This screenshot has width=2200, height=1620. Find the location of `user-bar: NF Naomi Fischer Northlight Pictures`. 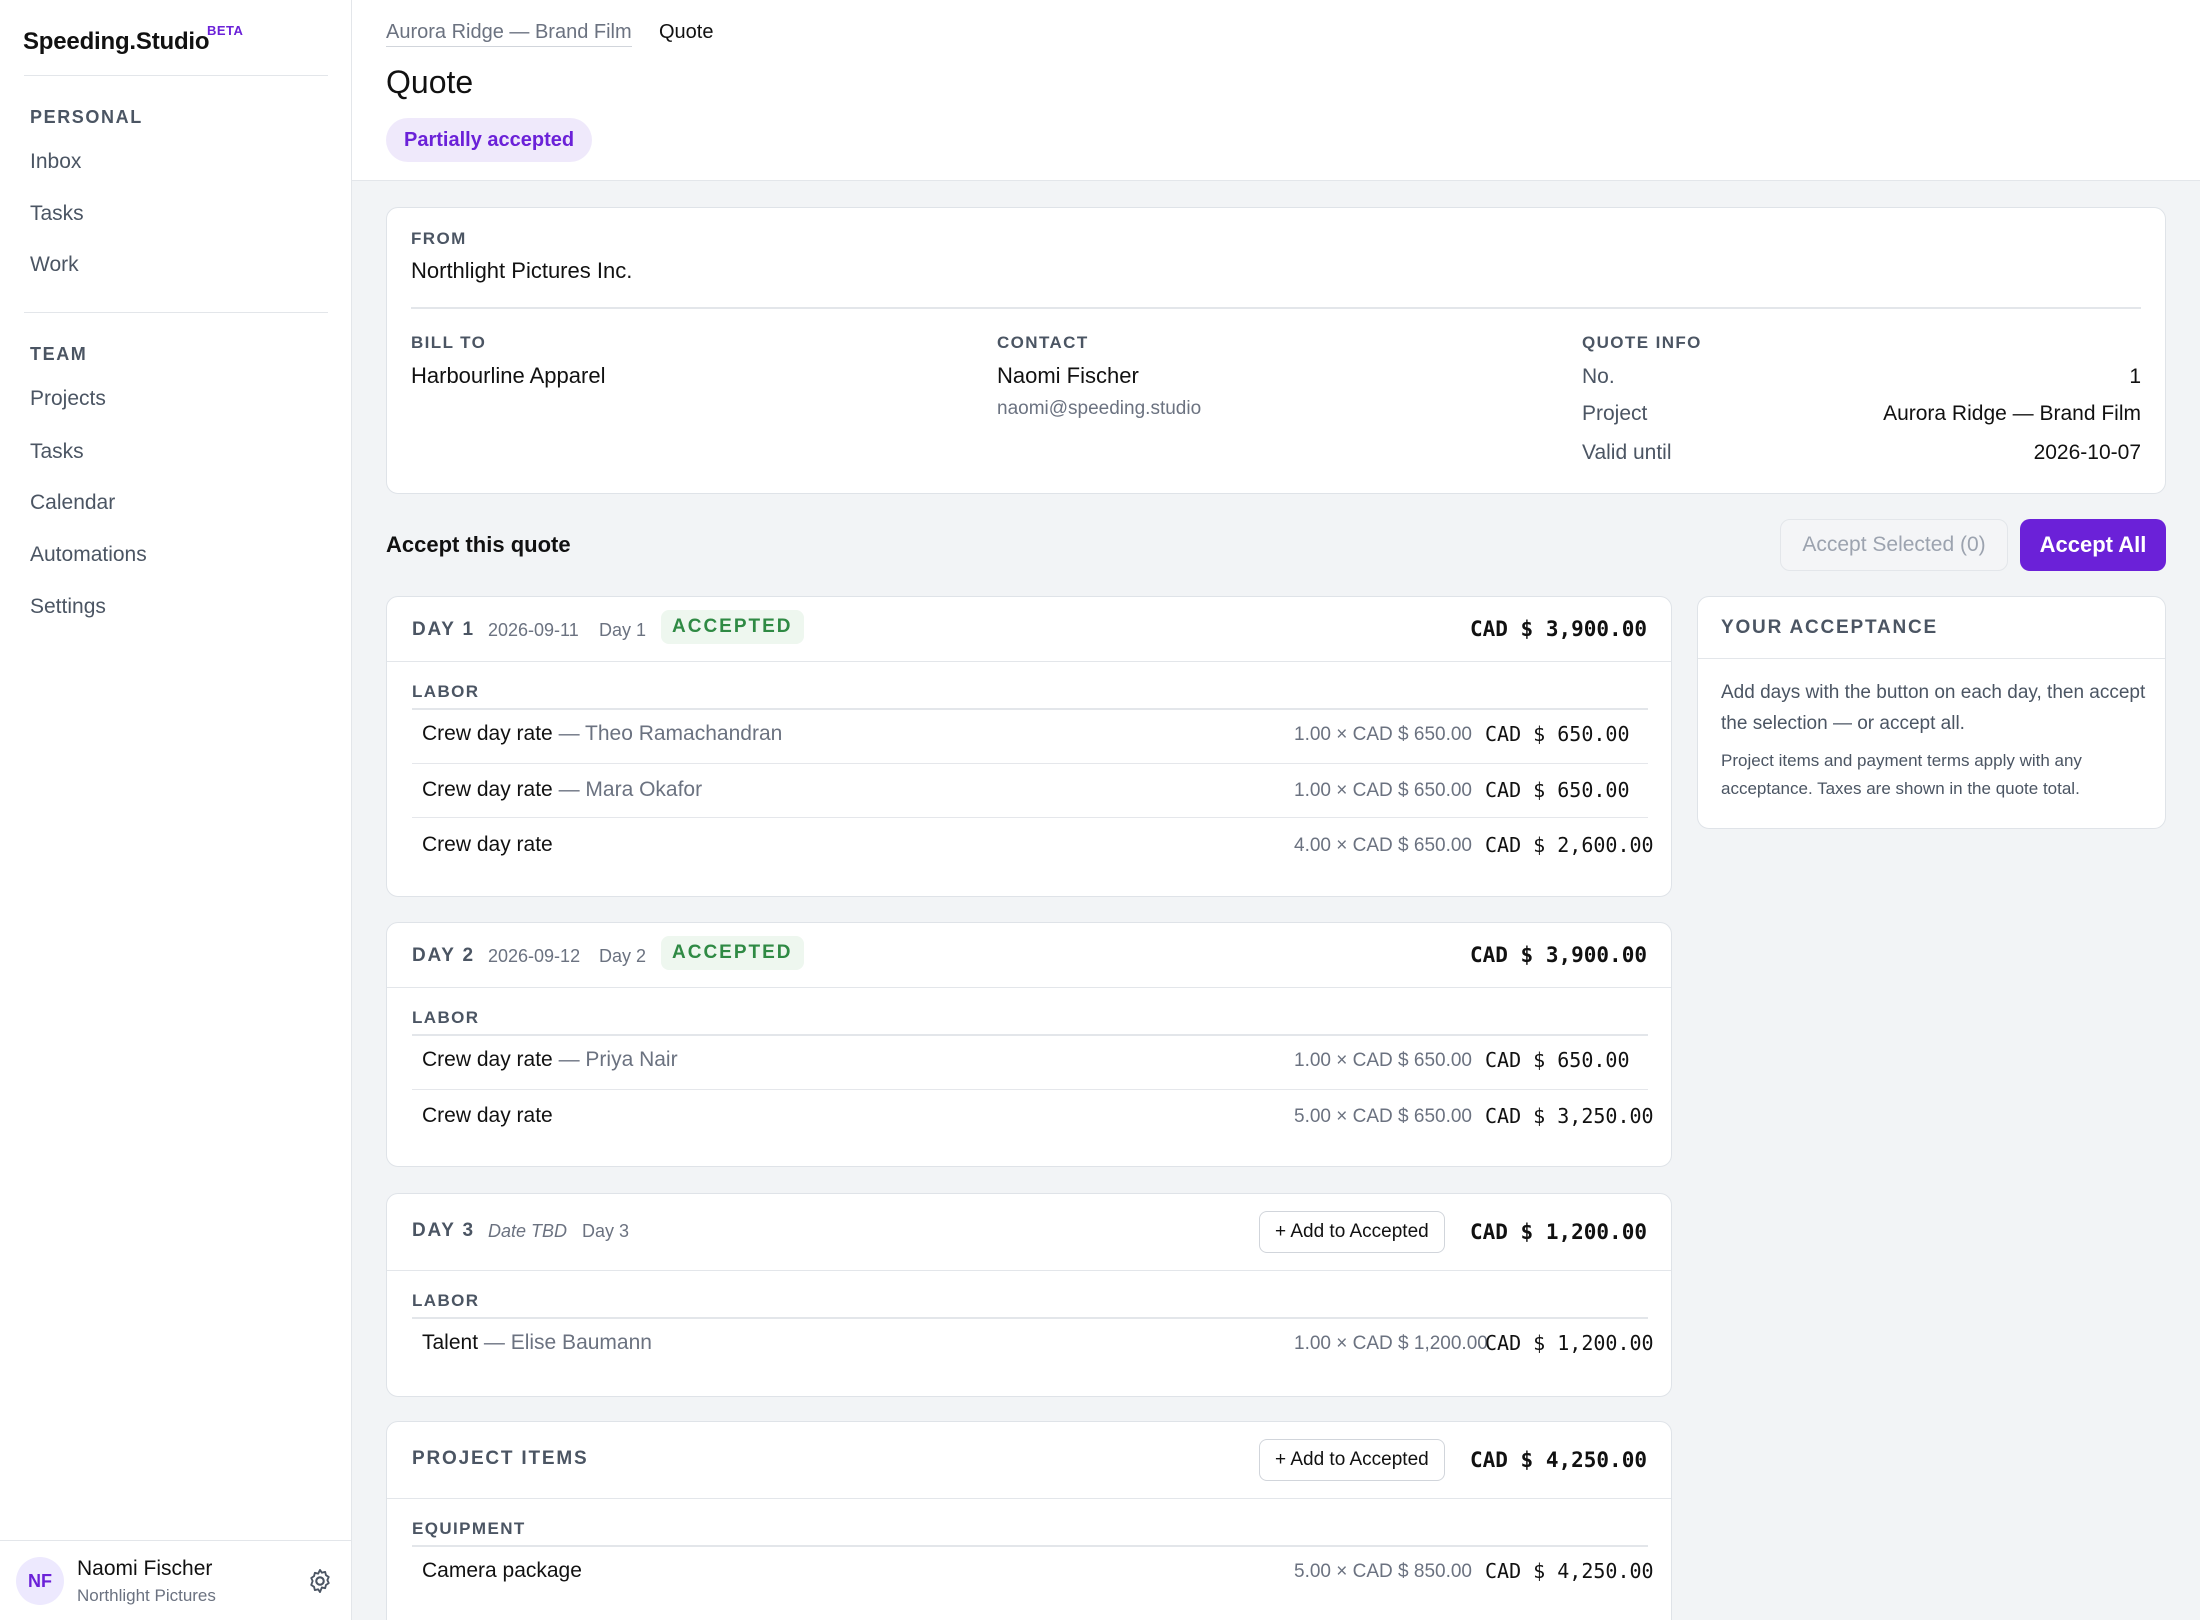

user-bar: NF Naomi Fischer Northlight Pictures is located at coordinates (175, 1580).